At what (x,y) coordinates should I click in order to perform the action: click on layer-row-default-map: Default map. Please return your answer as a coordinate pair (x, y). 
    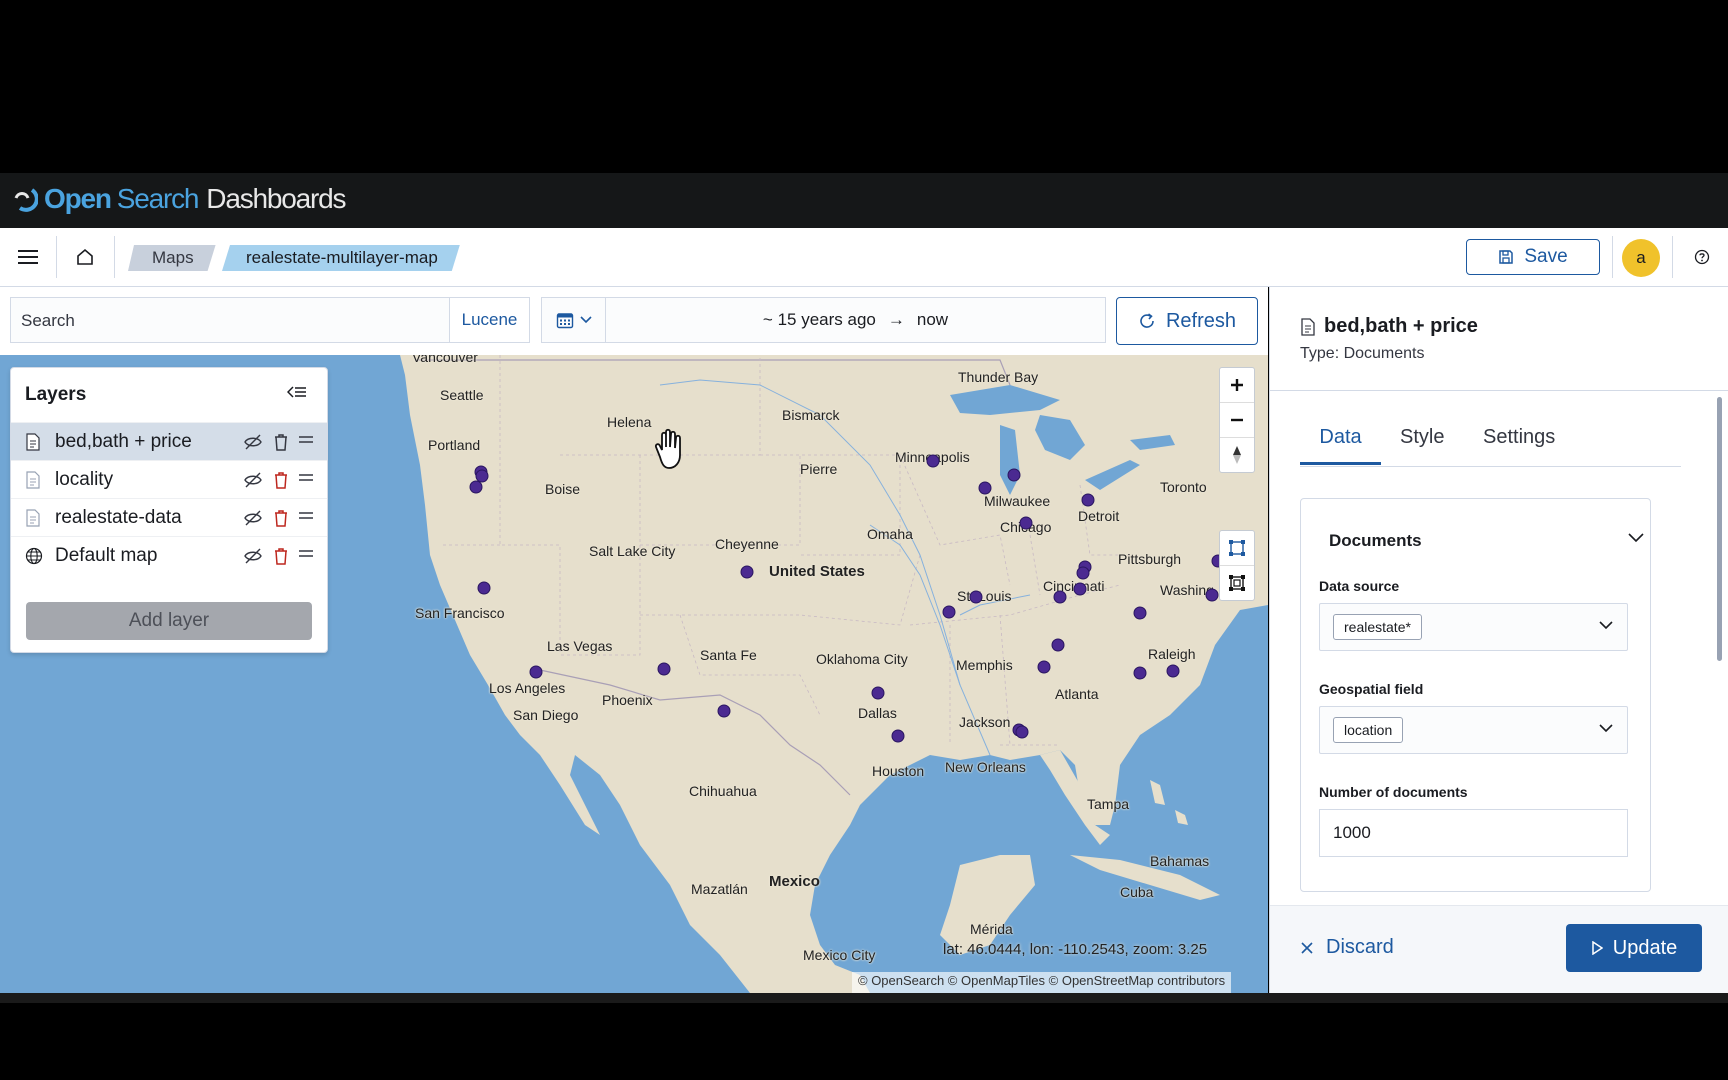
    Looking at the image, I should click on (169, 555).